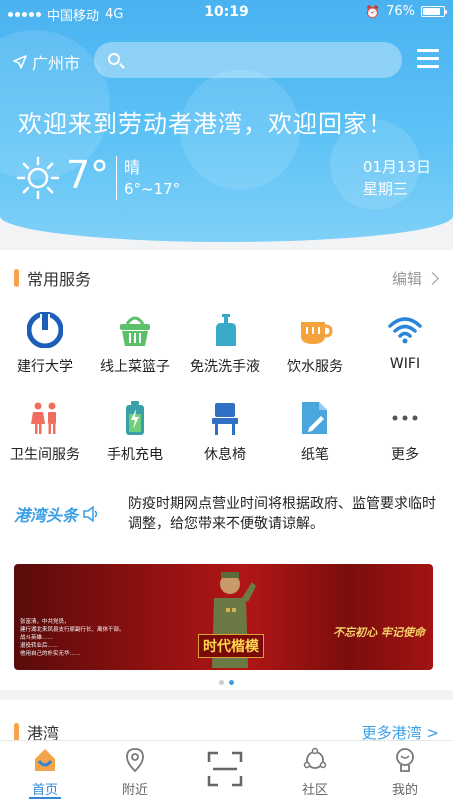 The image size is (453, 803). Describe the element at coordinates (46, 515) in the screenshot. I see `notice-brand-label: 港湾头条` at that location.